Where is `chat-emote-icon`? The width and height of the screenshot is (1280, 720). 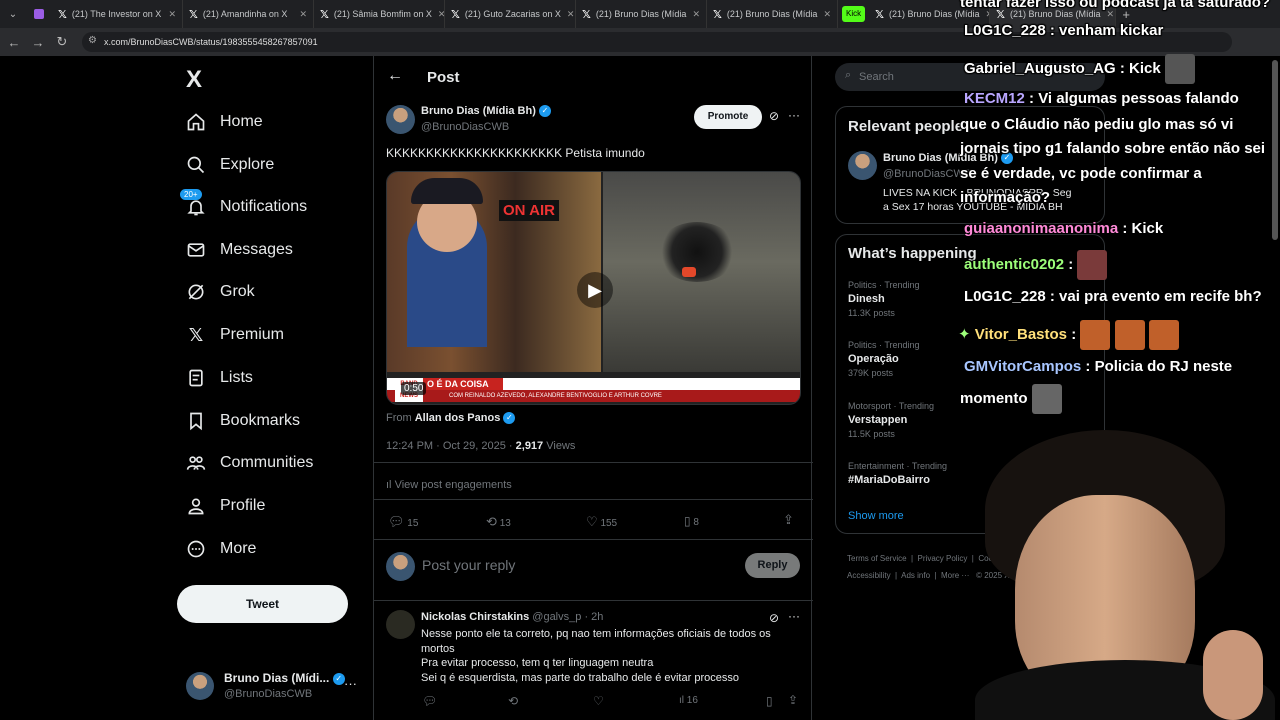
chat-emote-icon is located at coordinates (1046, 399).